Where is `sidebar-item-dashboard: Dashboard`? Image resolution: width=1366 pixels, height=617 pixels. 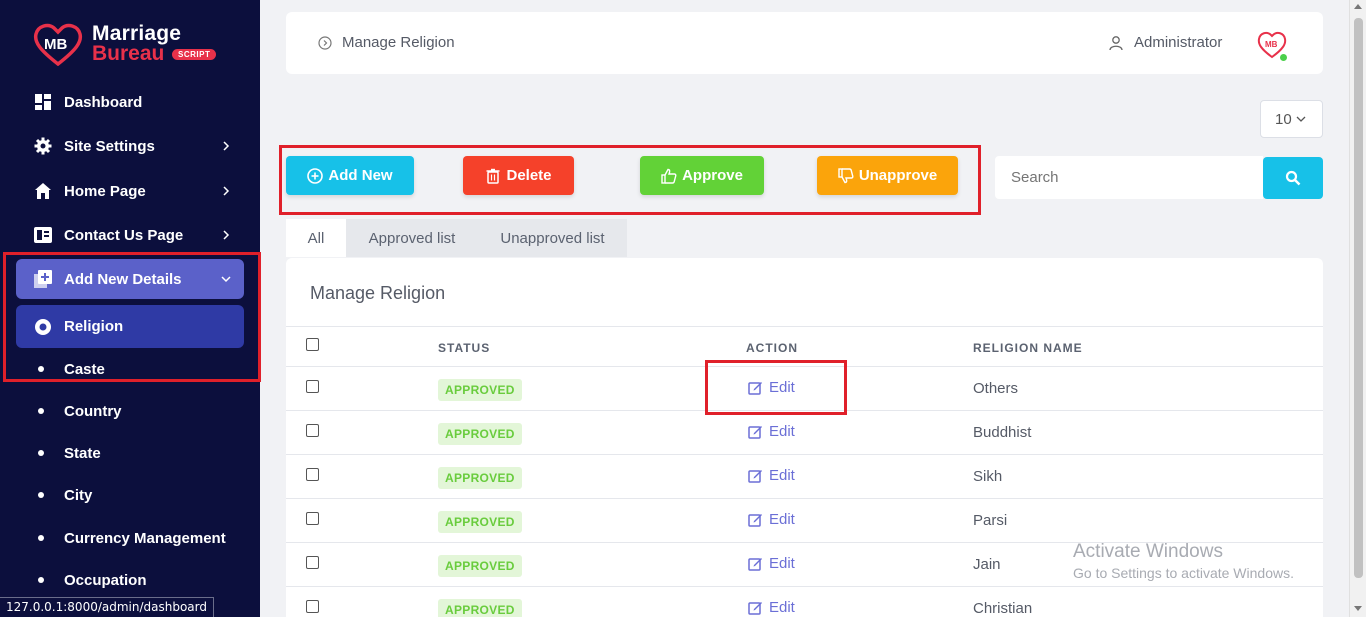
sidebar-item-dashboard: Dashboard is located at coordinates (130, 102).